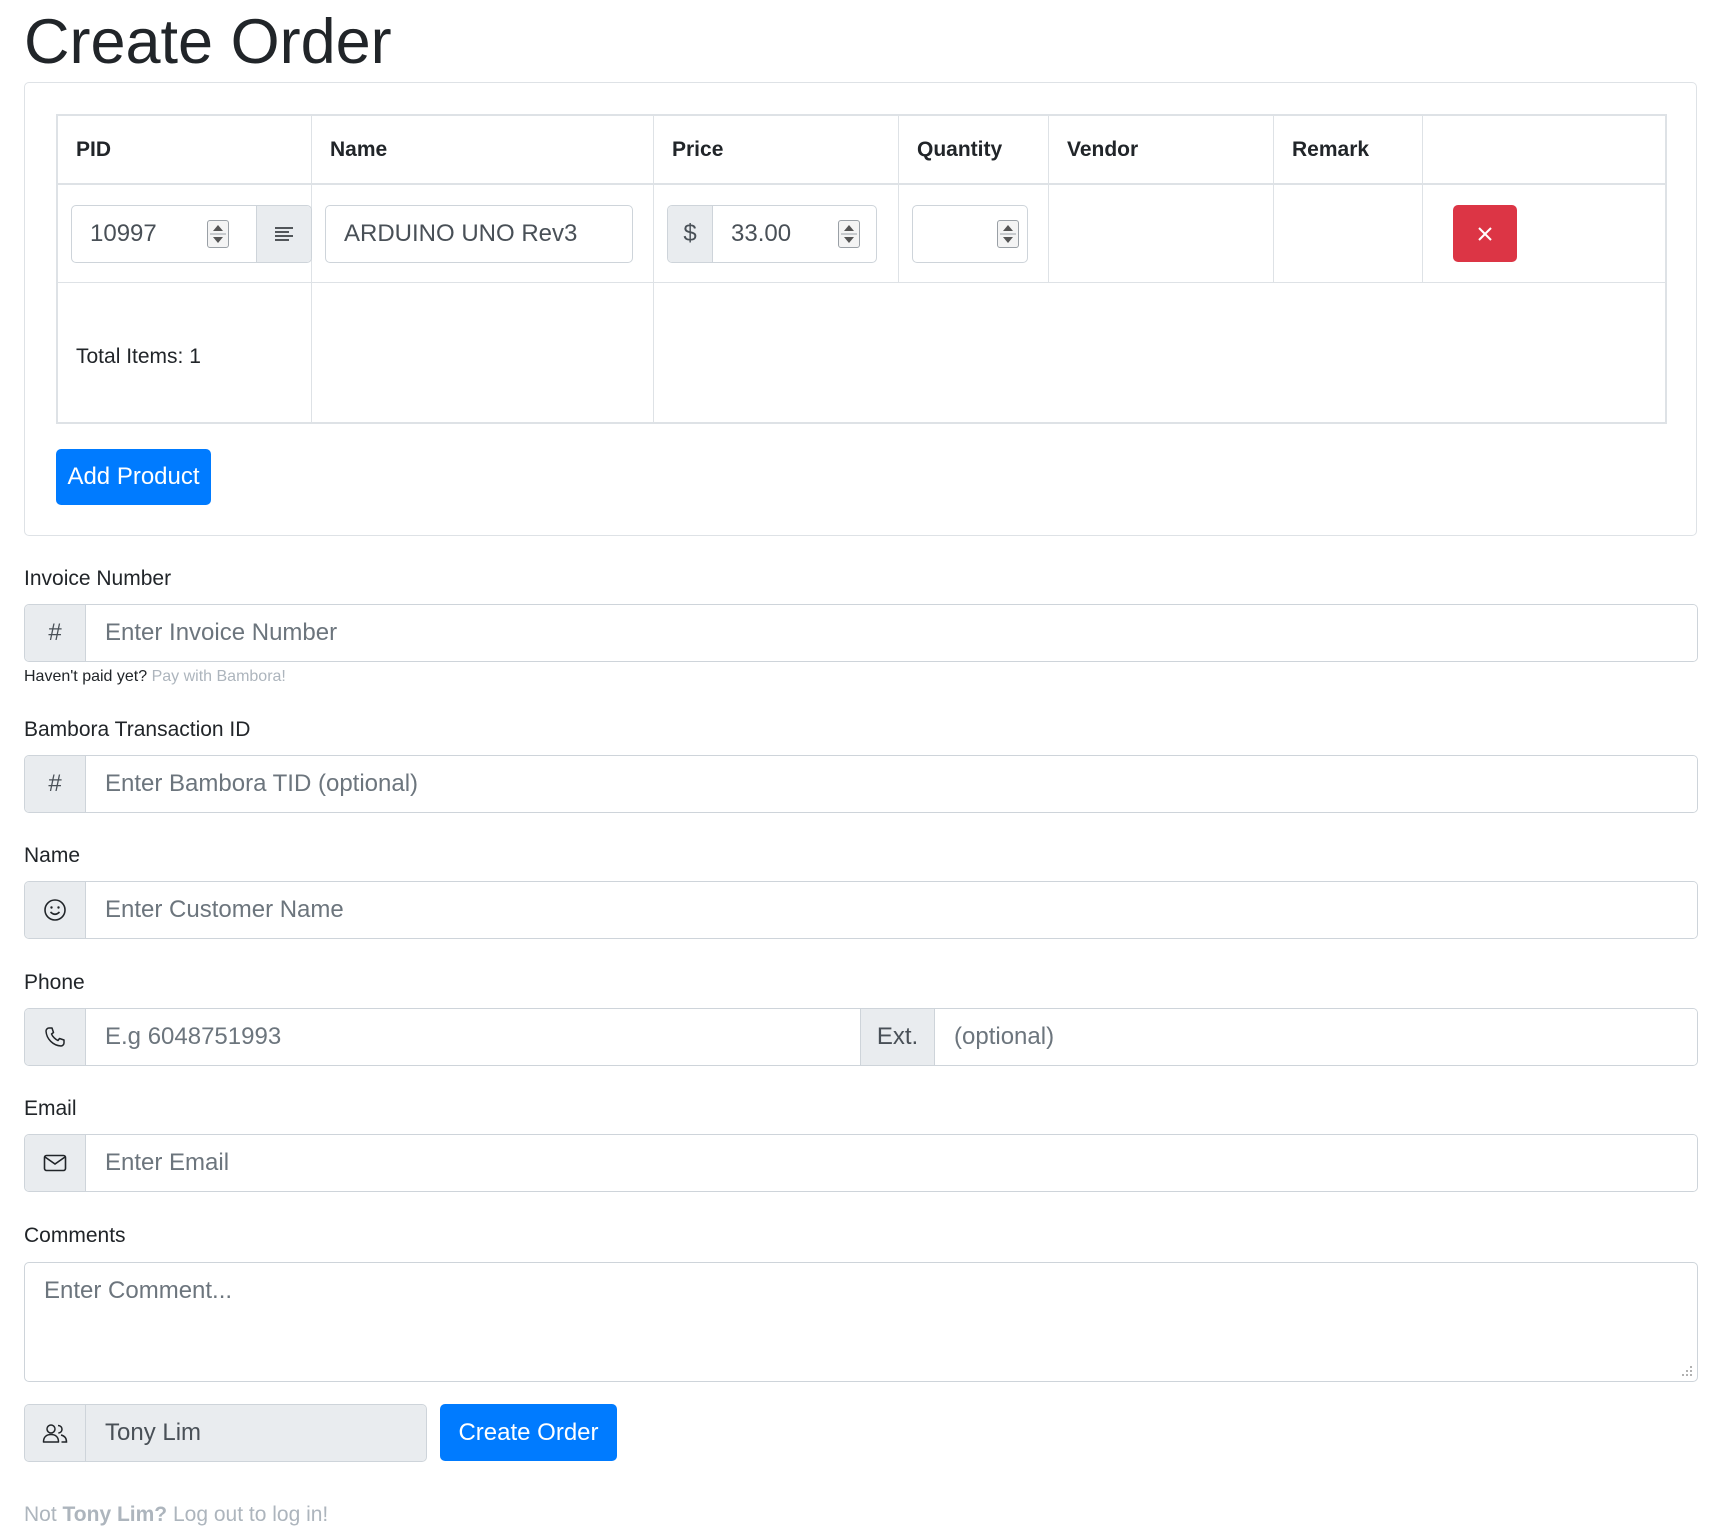 The width and height of the screenshot is (1725, 1528). What do you see at coordinates (794, 234) in the screenshot?
I see `price-input: 33.00` at bounding box center [794, 234].